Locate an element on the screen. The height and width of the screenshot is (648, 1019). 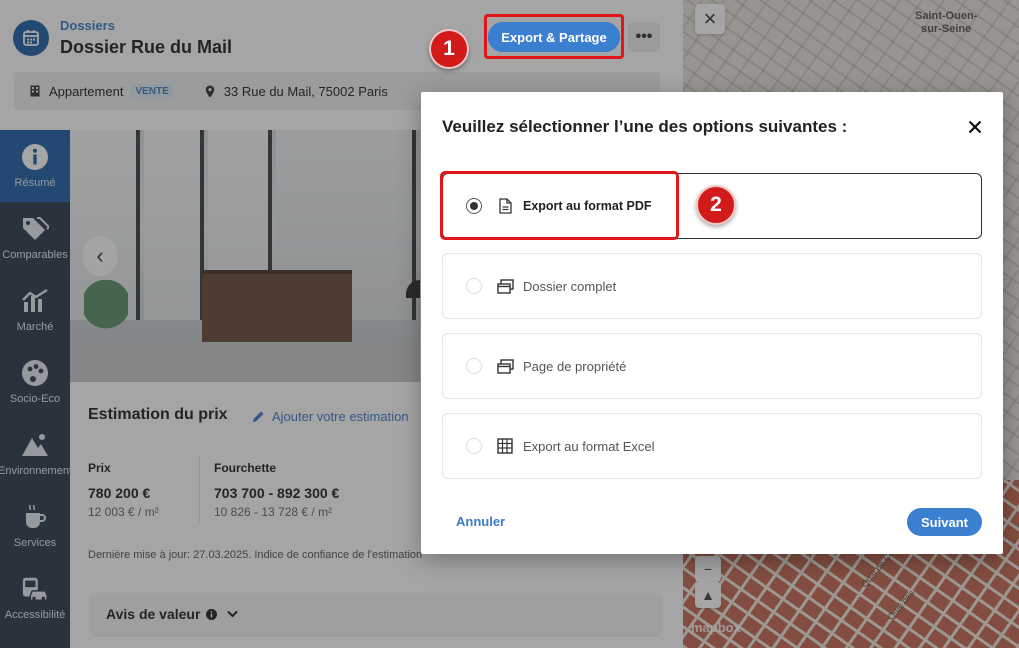
option-label: Export au format Excel is located at coordinates (589, 446).